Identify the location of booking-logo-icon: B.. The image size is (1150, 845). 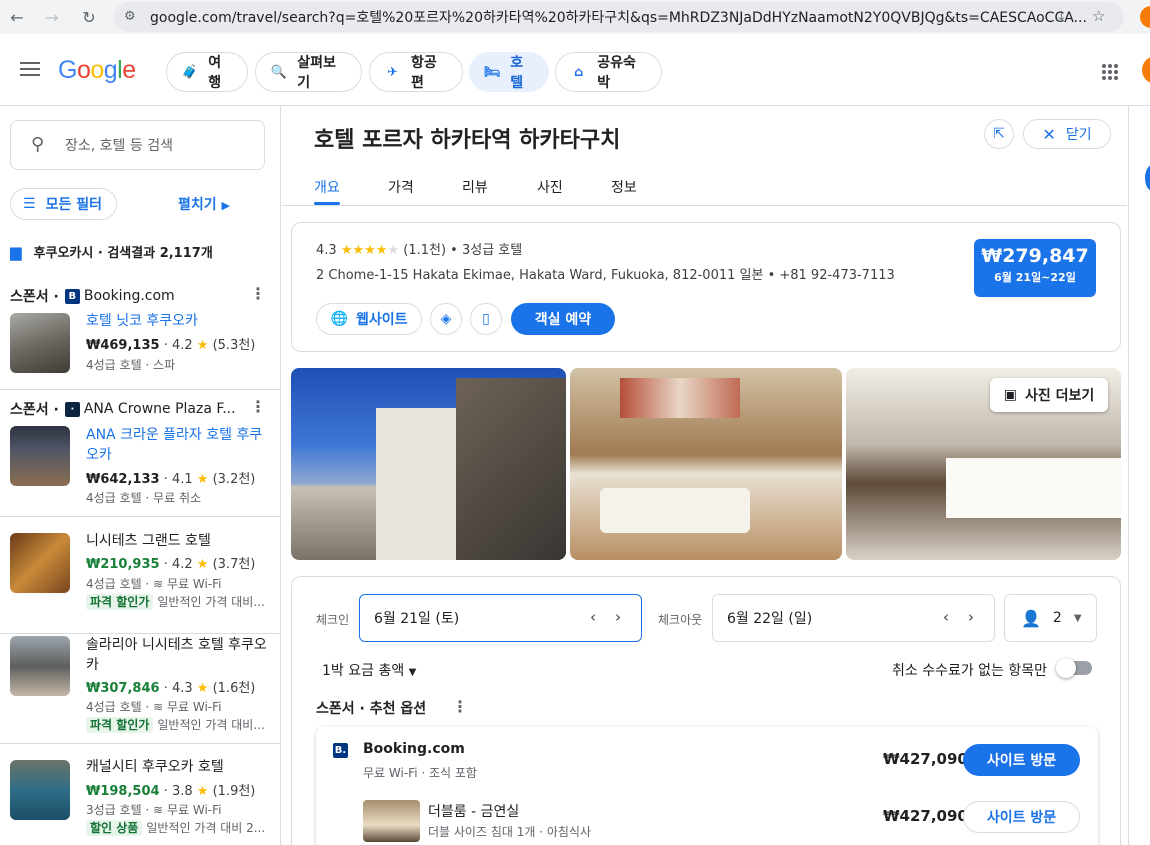
(340, 750).